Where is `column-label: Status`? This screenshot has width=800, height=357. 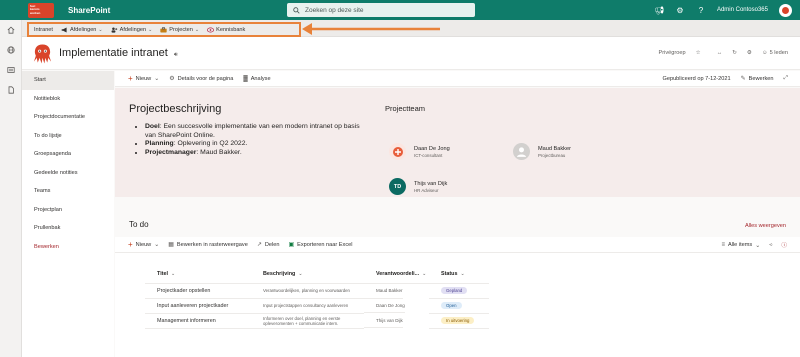
column-label: Status is located at coordinates (449, 273).